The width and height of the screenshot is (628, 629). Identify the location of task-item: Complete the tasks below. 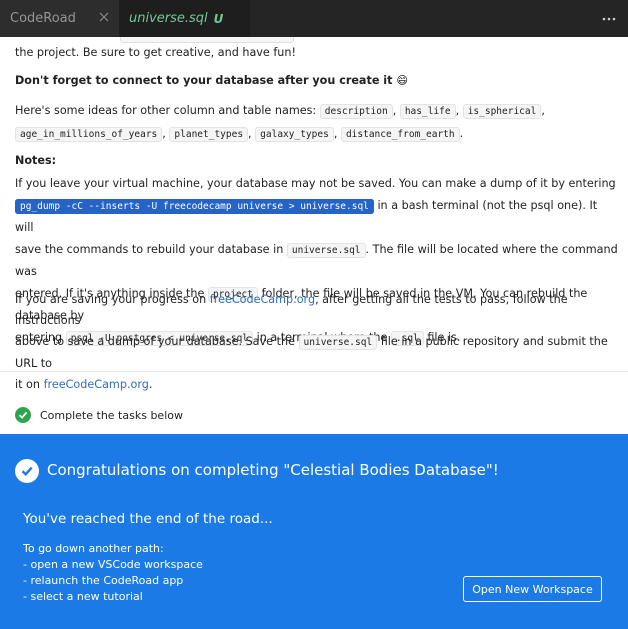
(99, 415).